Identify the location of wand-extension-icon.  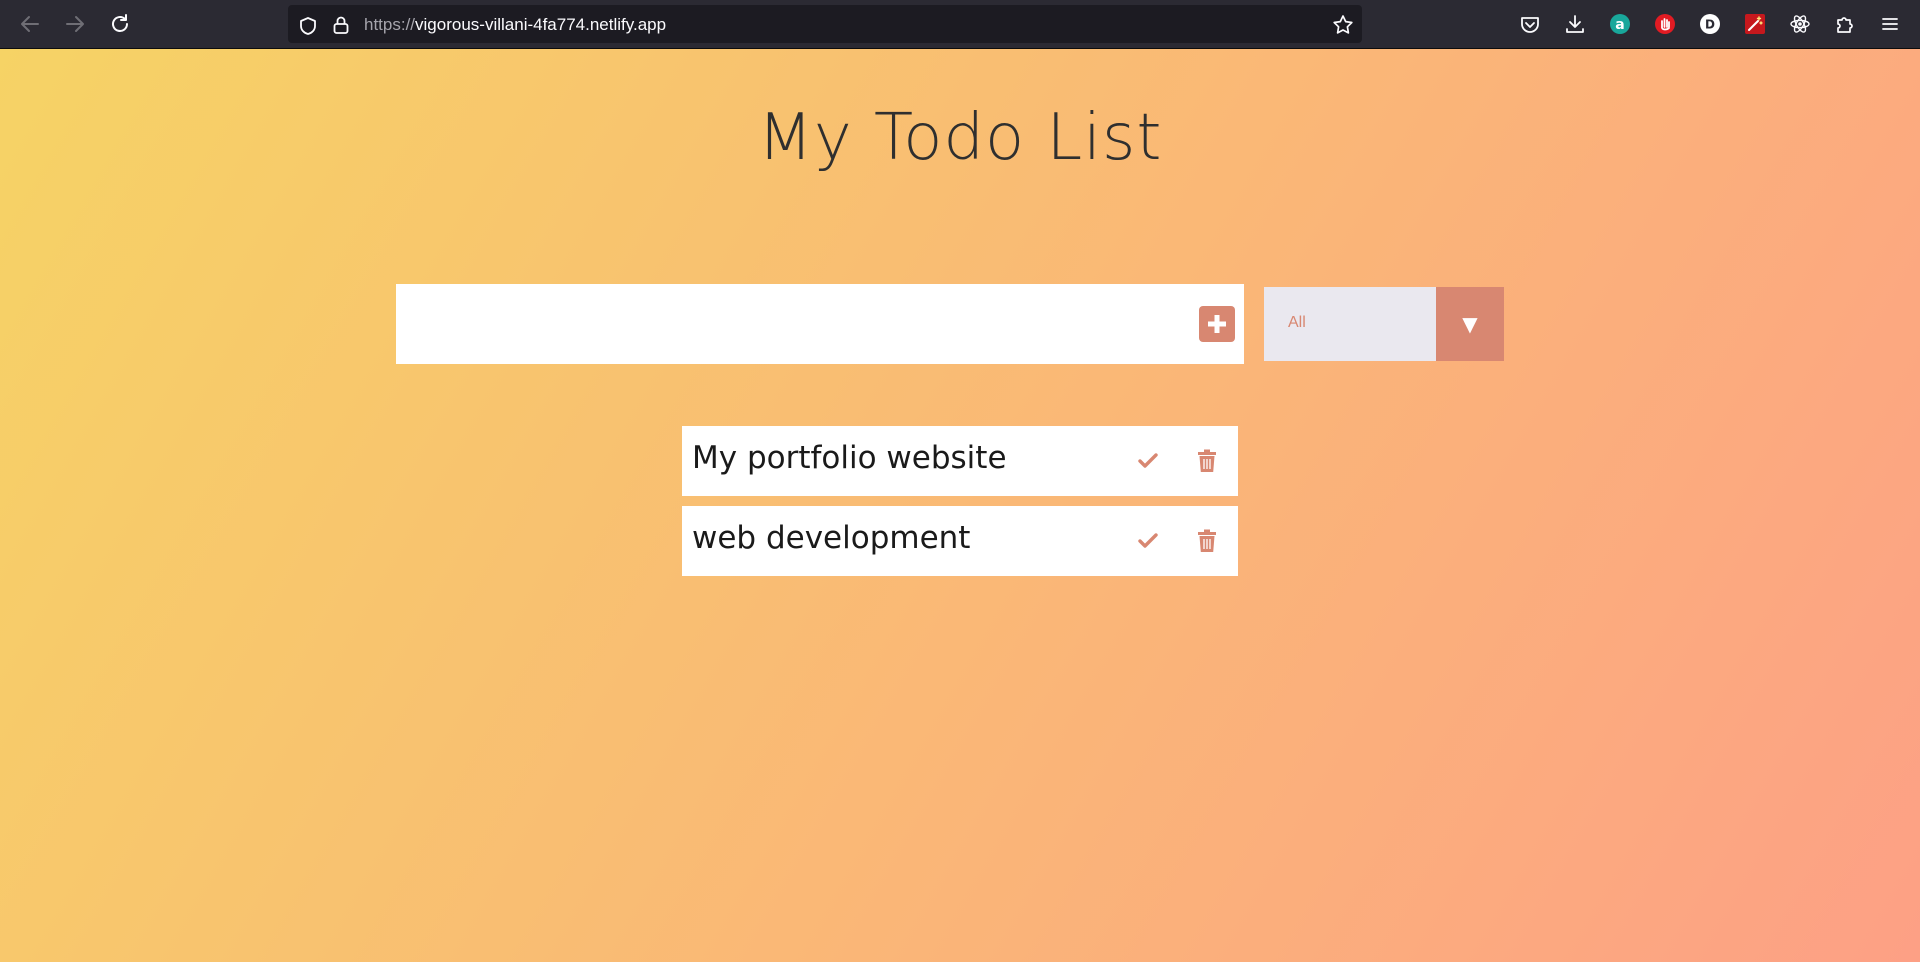
(1755, 24).